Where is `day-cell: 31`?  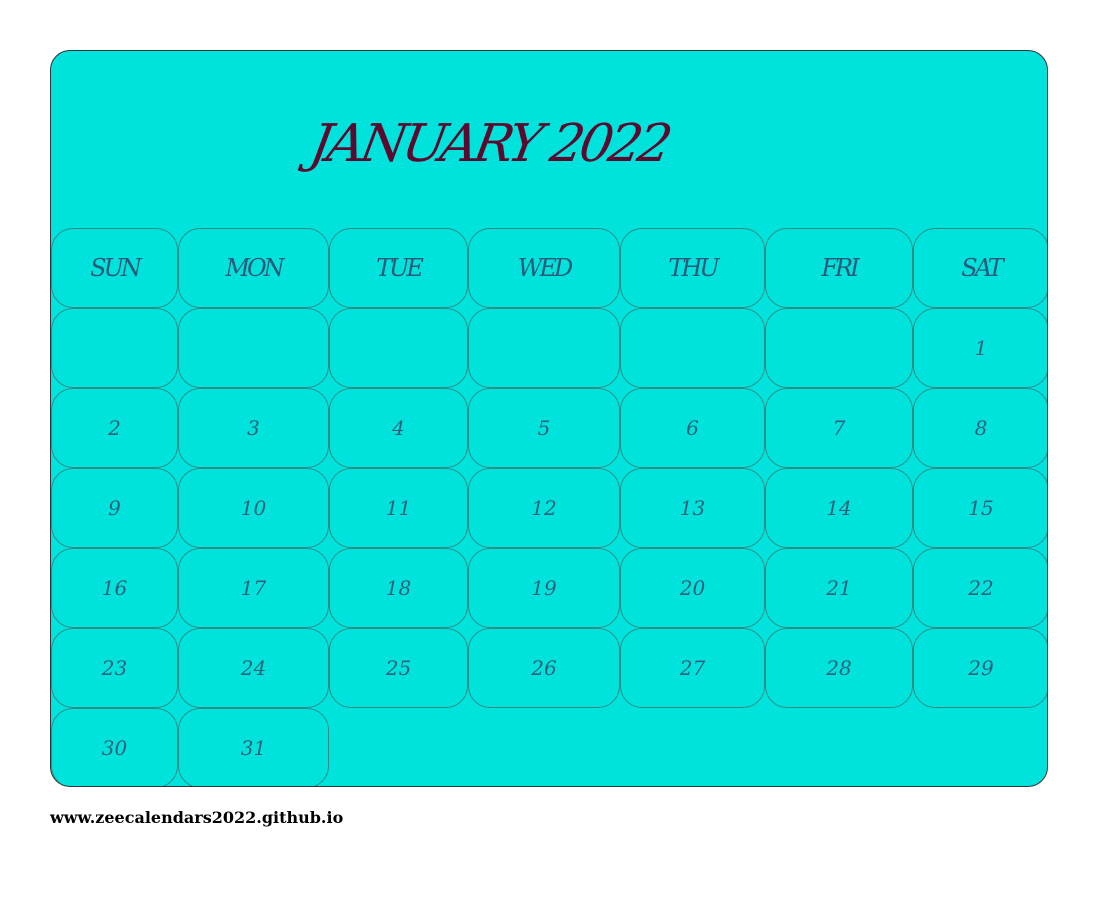
day-cell: 31 is located at coordinates (253, 747).